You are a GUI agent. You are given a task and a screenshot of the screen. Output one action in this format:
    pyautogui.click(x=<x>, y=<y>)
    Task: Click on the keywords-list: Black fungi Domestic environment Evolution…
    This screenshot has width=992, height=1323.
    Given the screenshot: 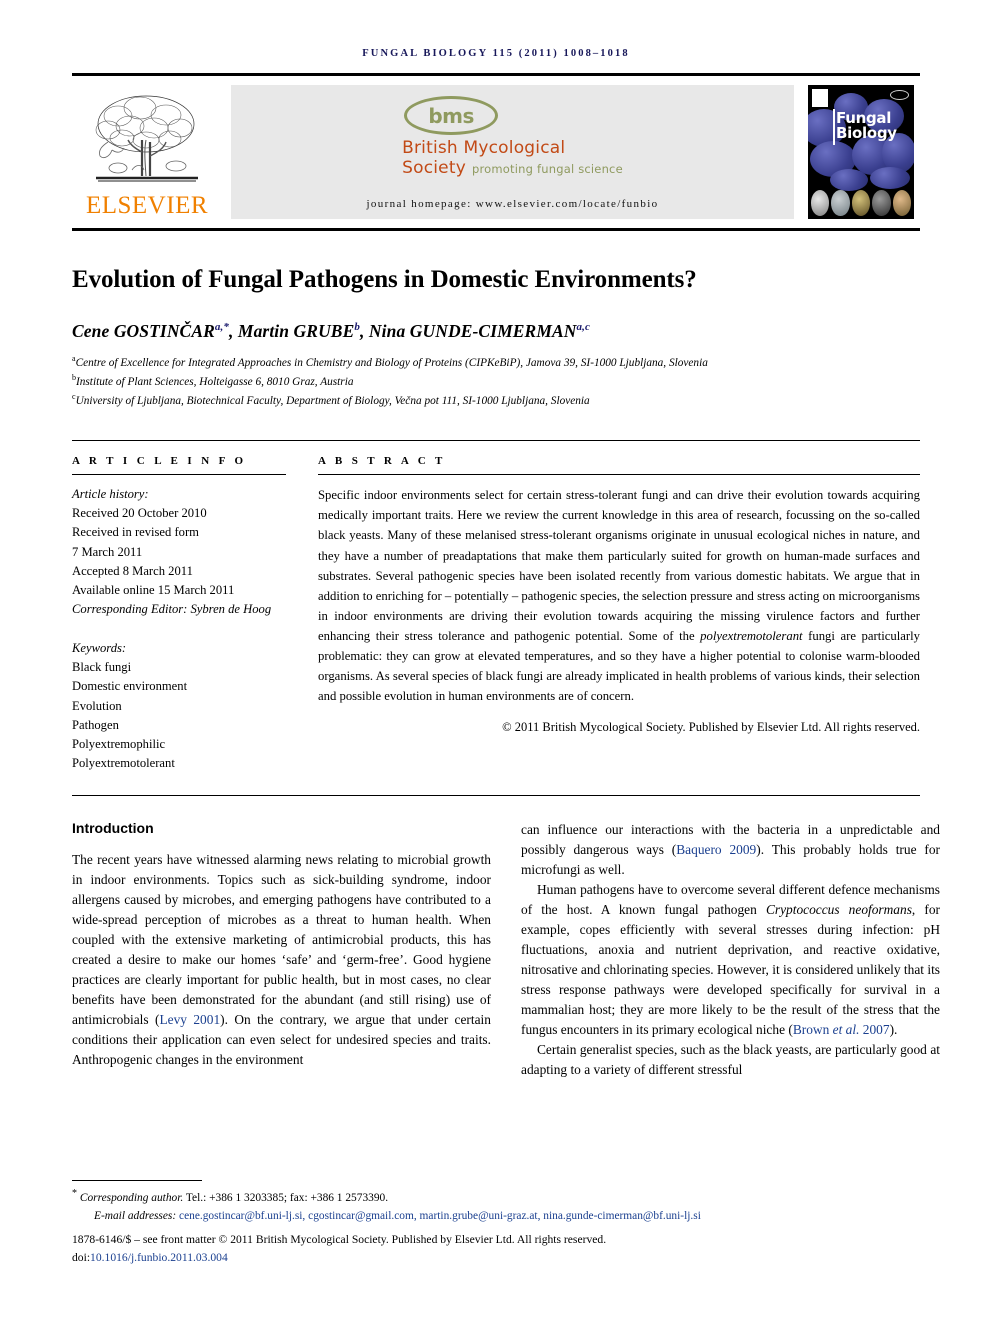 What is the action you would take?
    pyautogui.click(x=187, y=715)
    